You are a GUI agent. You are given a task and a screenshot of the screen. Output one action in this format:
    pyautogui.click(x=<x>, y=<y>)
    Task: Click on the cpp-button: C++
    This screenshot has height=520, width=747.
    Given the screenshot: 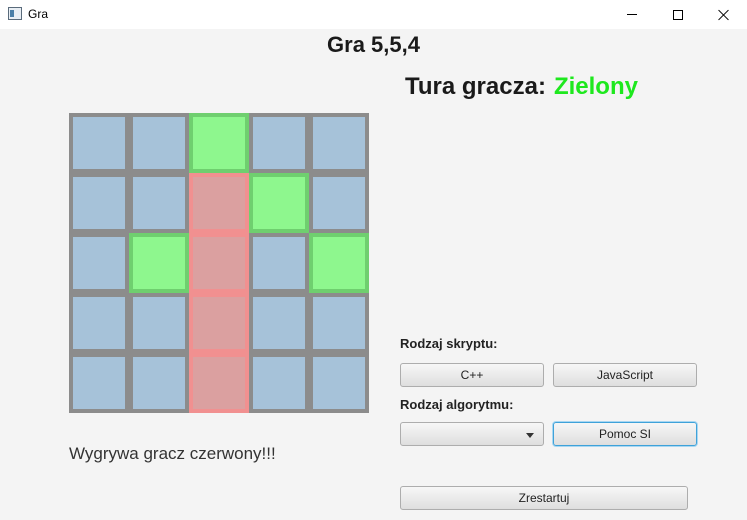 What is the action you would take?
    pyautogui.click(x=472, y=375)
    